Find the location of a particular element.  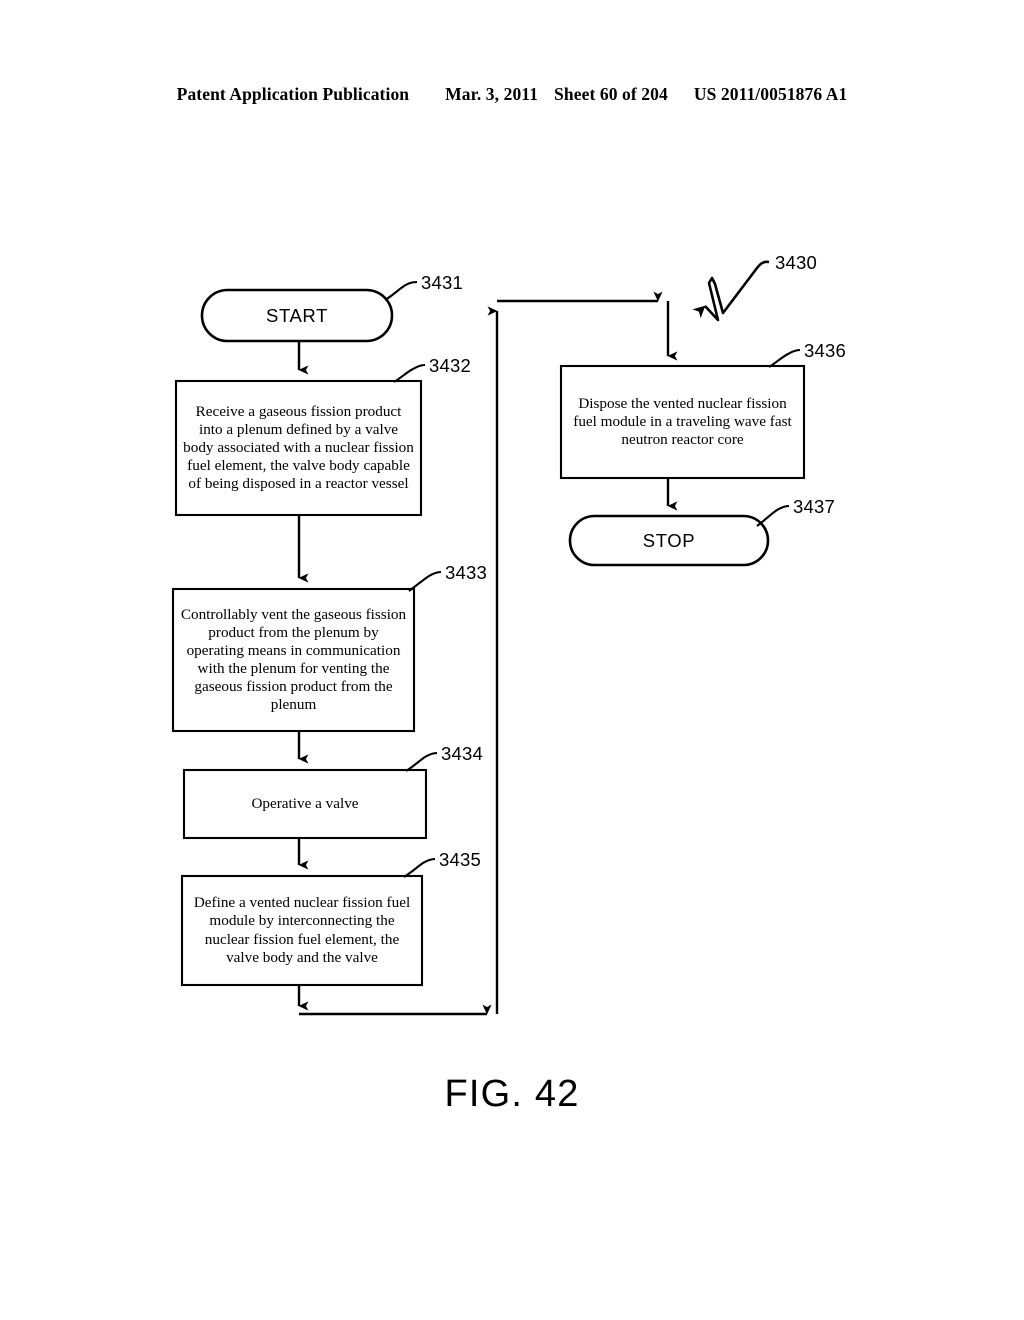

ref-numeral-3435: 3435 is located at coordinates (460, 859).